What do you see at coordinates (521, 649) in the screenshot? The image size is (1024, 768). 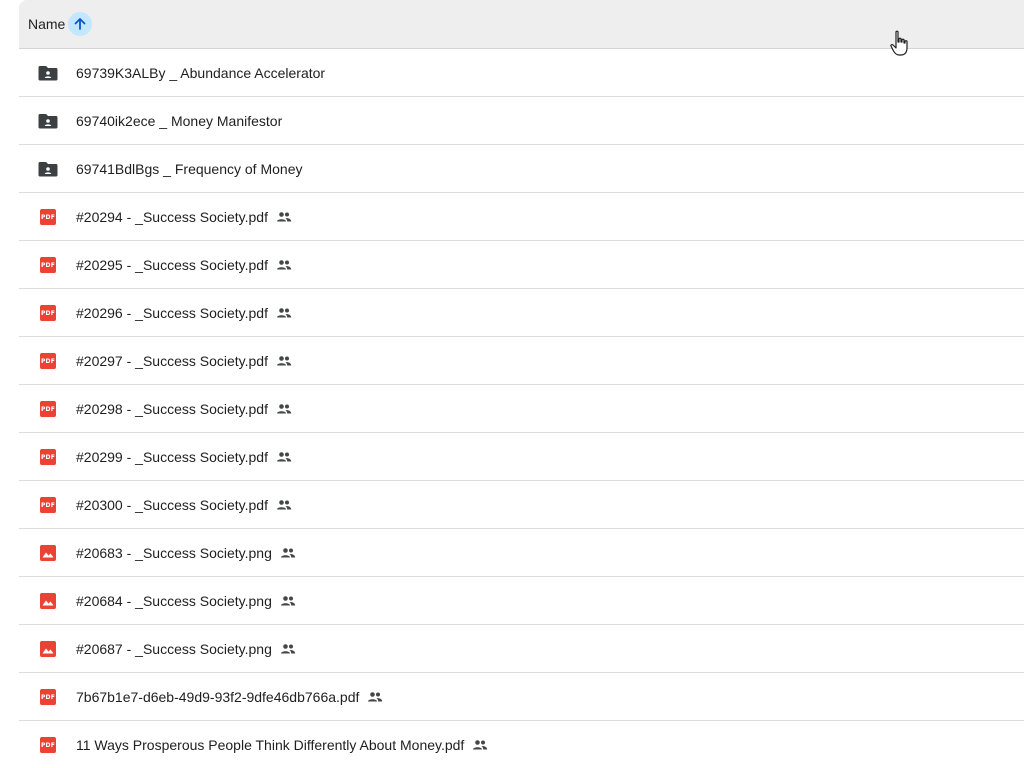 I see `file-row: #20687 - _Success Society.png` at bounding box center [521, 649].